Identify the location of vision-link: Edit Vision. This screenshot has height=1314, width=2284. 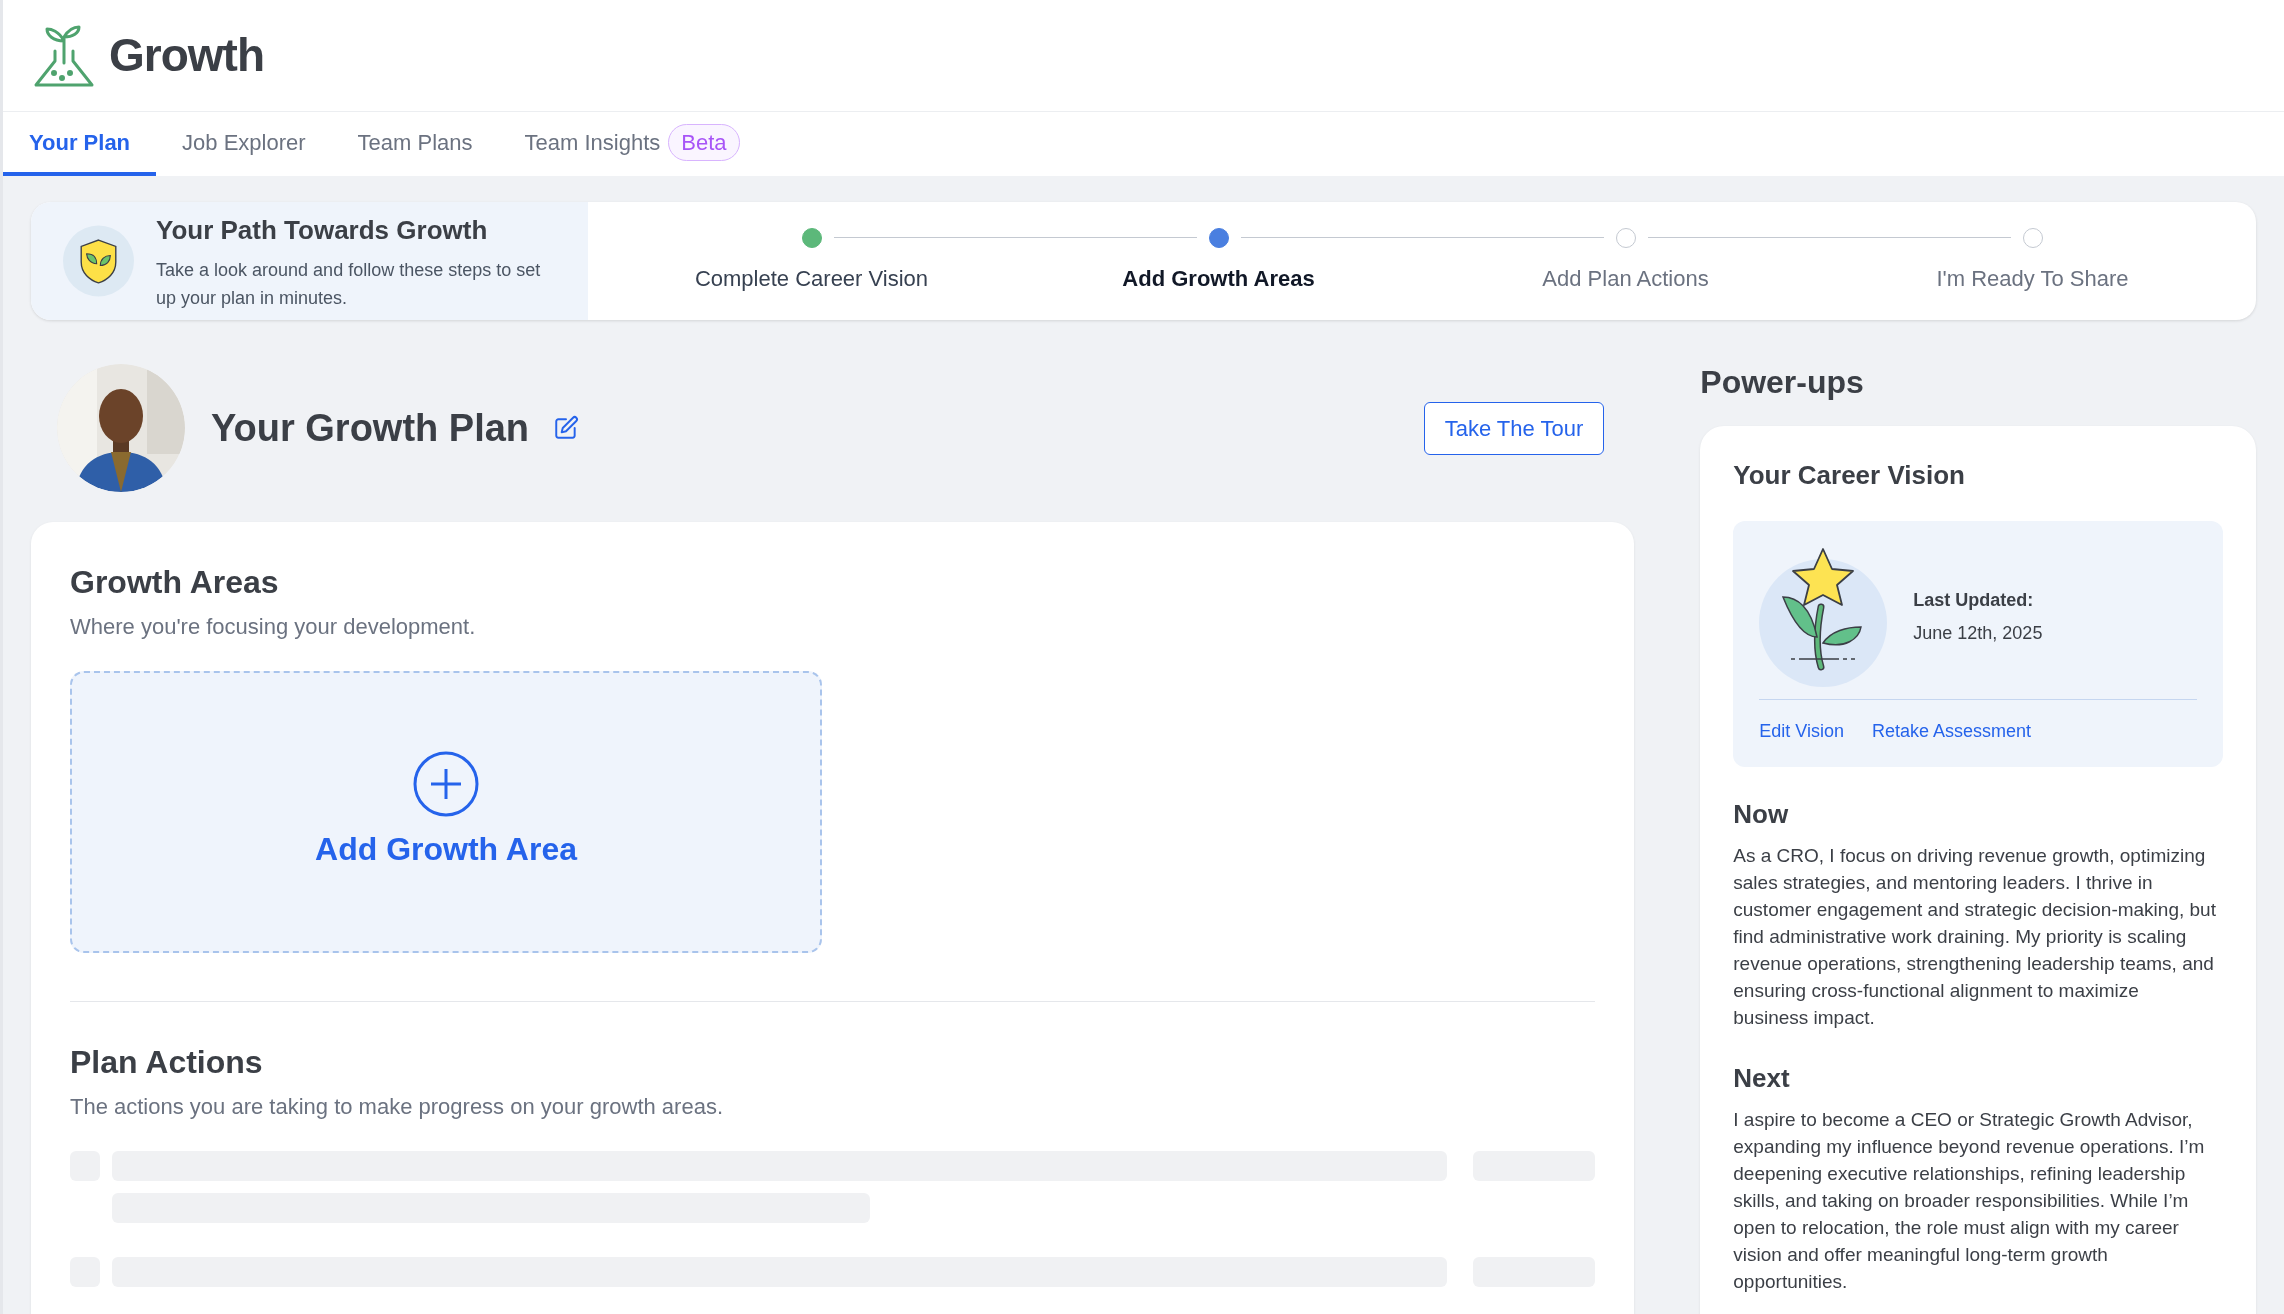
(1801, 731).